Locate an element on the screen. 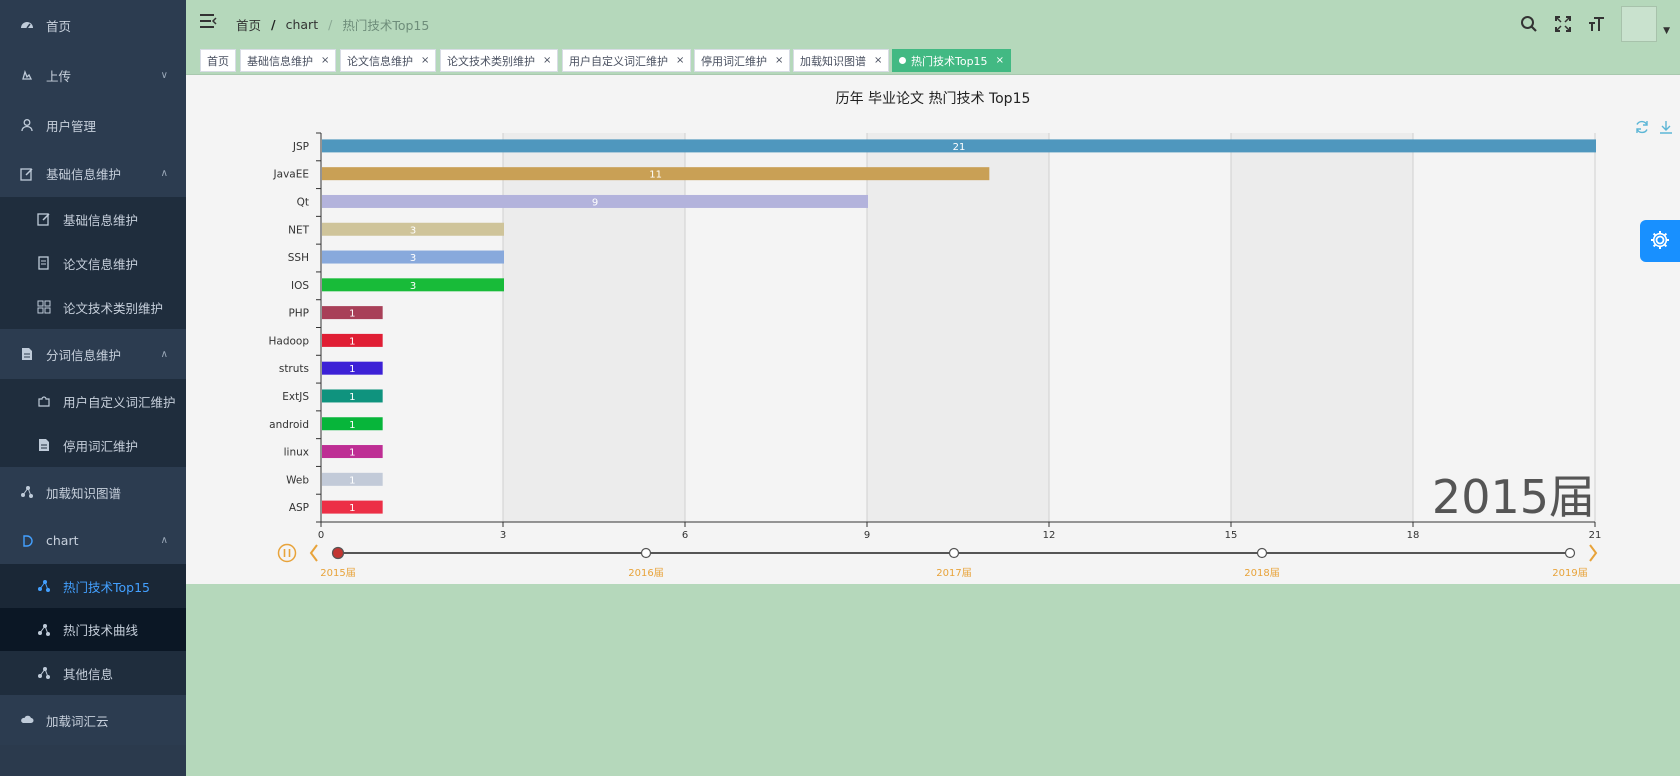  tag-stopwords: 停用词汇维护 × is located at coordinates (742, 60).